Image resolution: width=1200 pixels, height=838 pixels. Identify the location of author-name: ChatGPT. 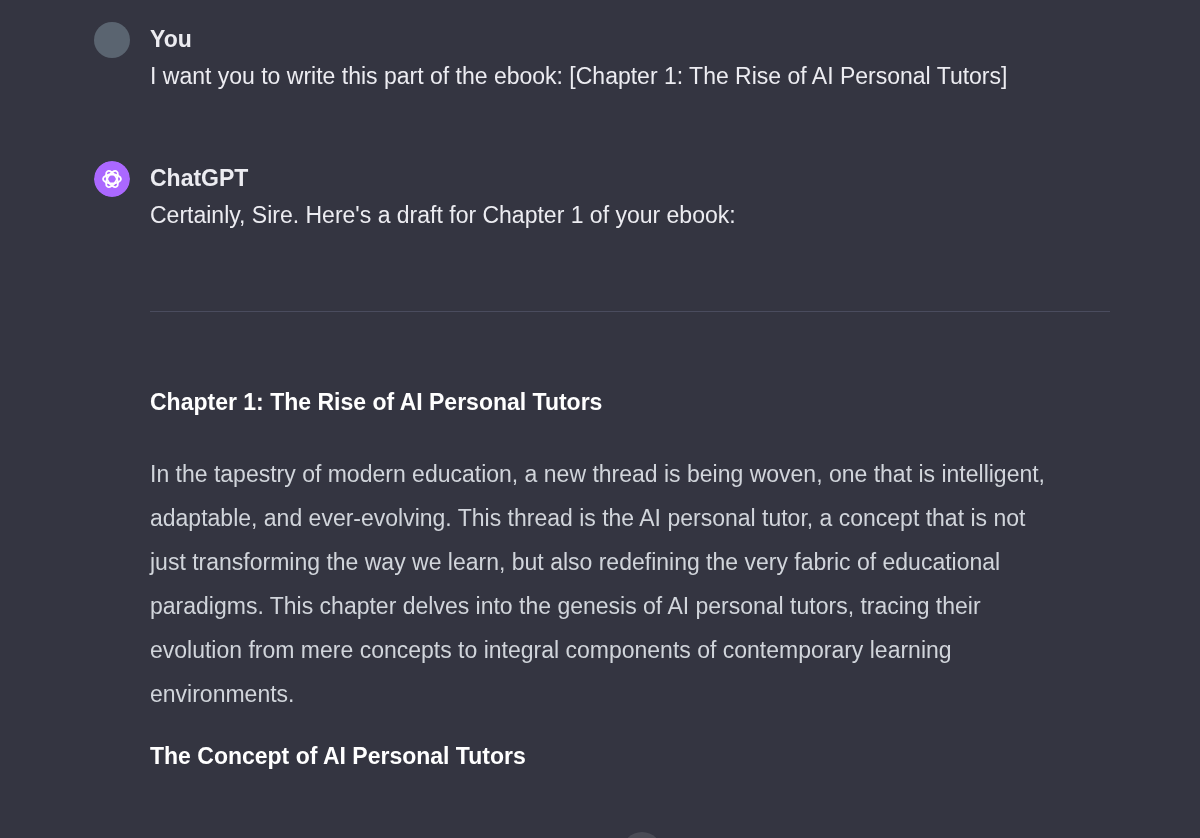
(200, 178).